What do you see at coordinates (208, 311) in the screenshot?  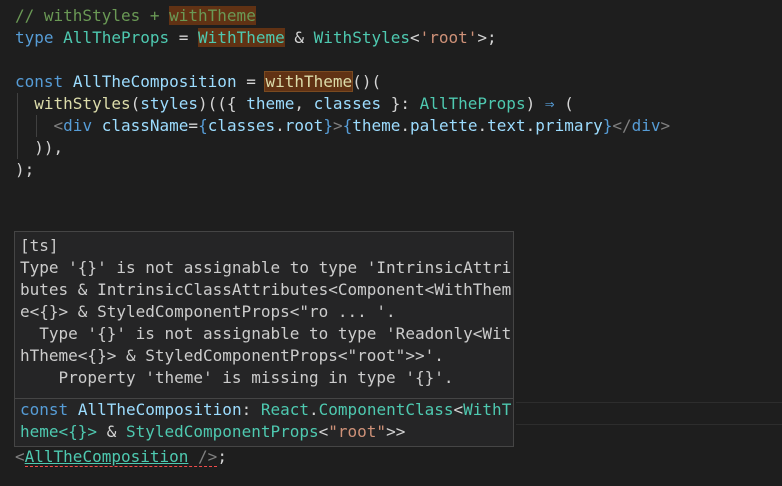 I see `error-line: e<{}> & StyledComponentProps<"ro ... '.` at bounding box center [208, 311].